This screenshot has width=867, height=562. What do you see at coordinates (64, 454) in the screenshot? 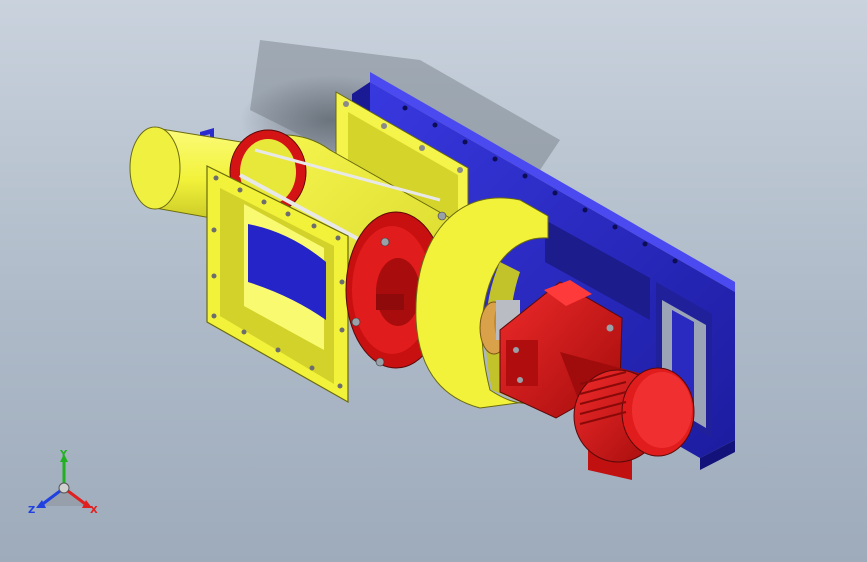
I see `y-axis-label: Y` at bounding box center [64, 454].